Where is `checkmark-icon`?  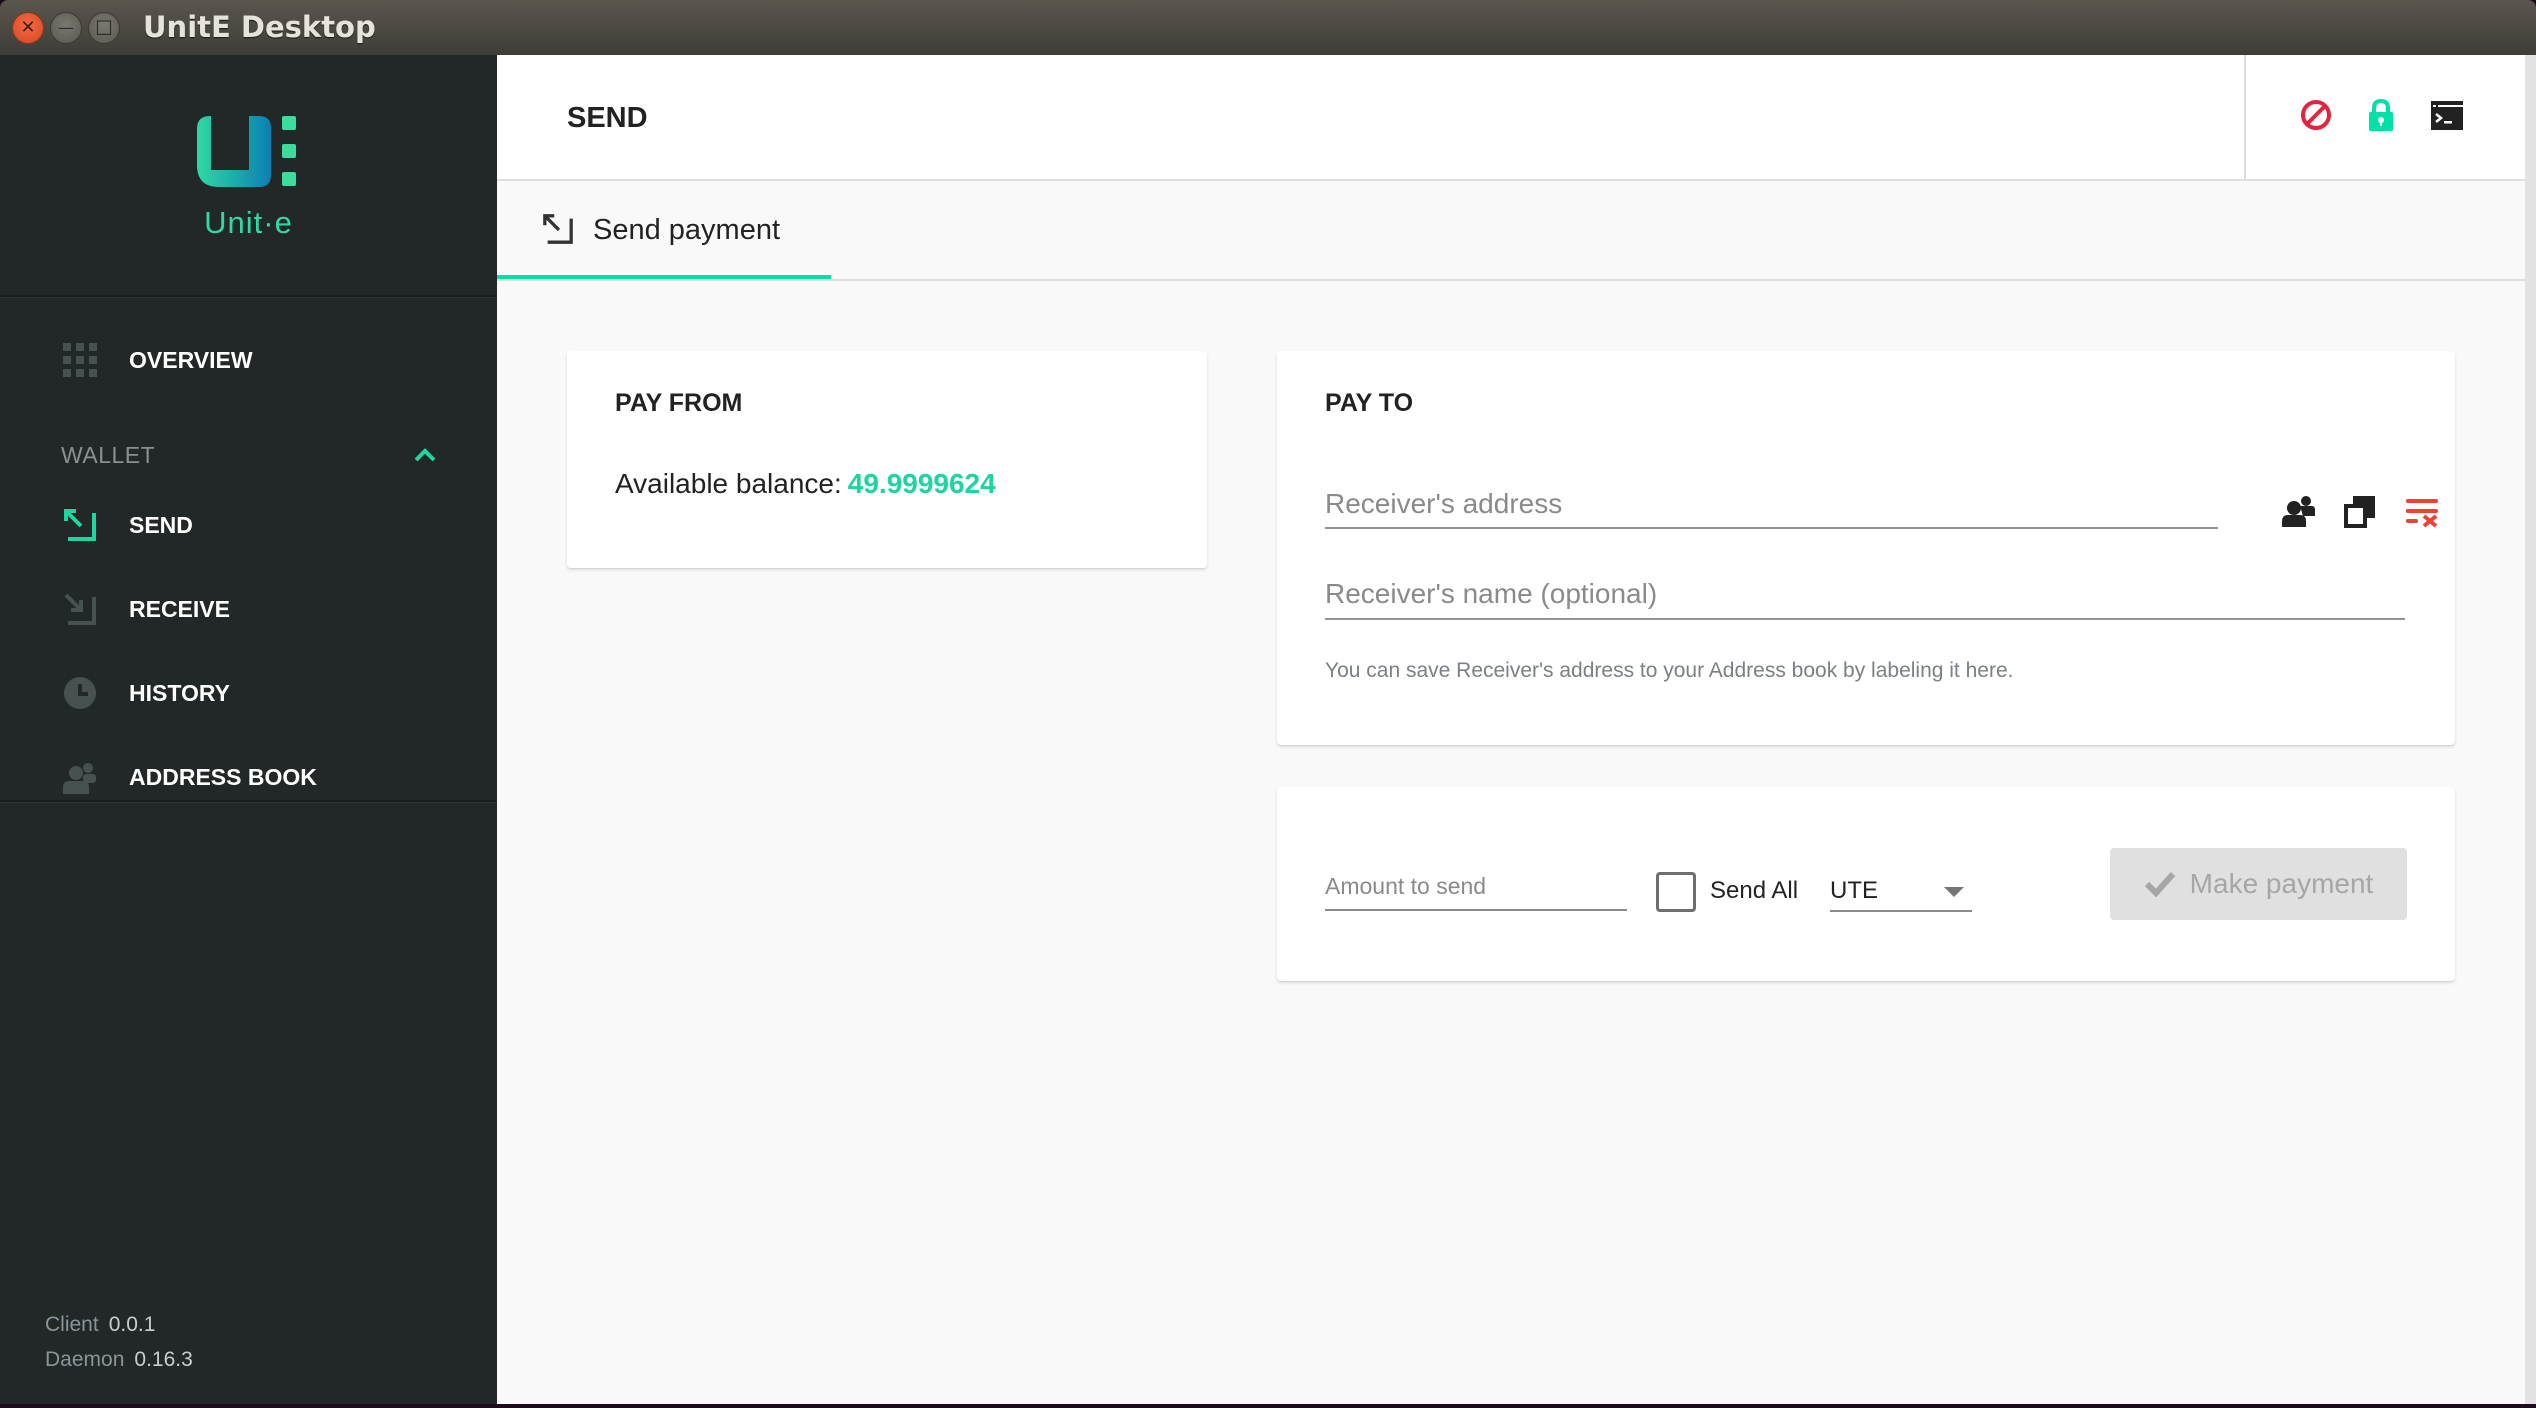
checkmark-icon is located at coordinates (2159, 884).